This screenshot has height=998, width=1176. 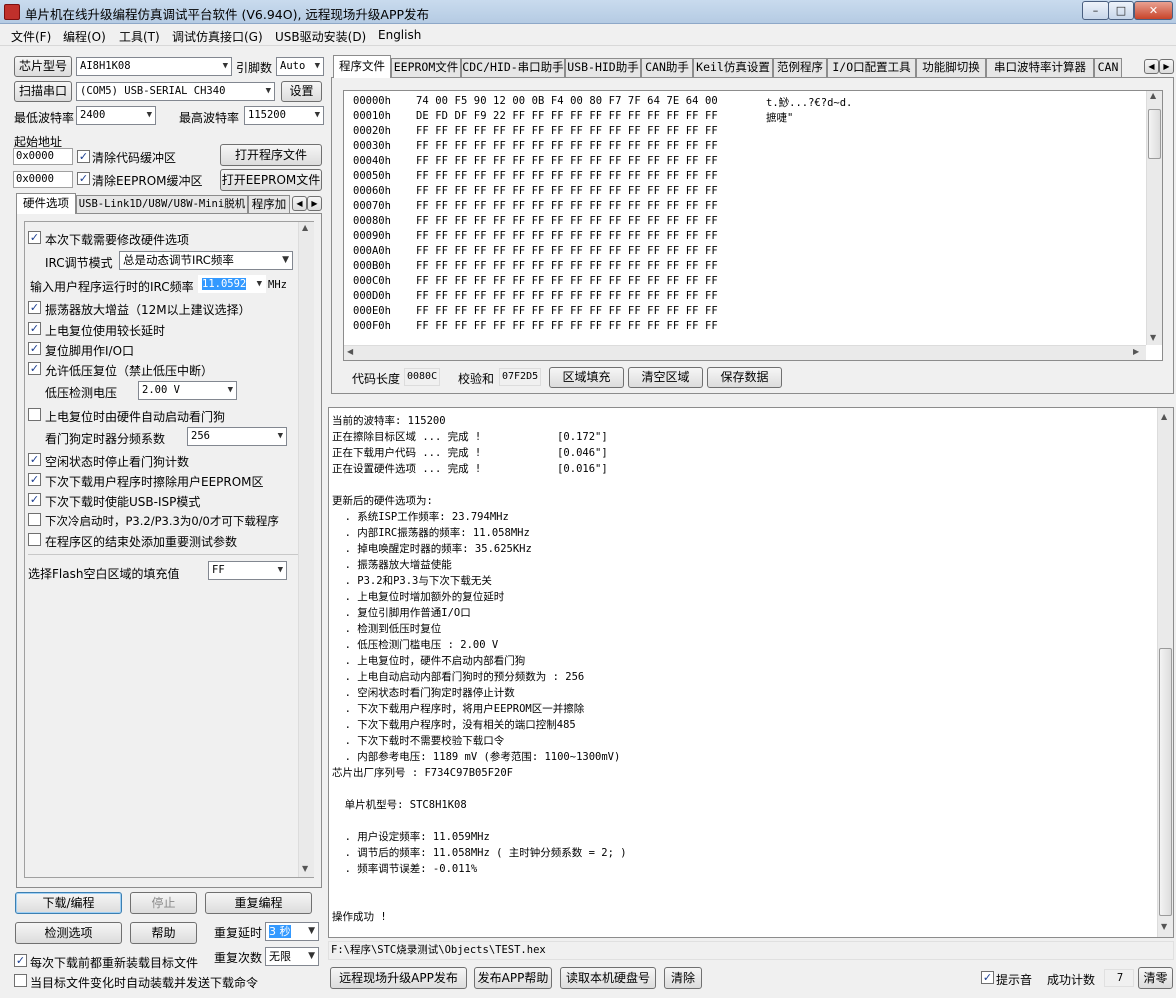 I want to click on irc-freq-input: 11.0592 ▼, so click(x=232, y=284).